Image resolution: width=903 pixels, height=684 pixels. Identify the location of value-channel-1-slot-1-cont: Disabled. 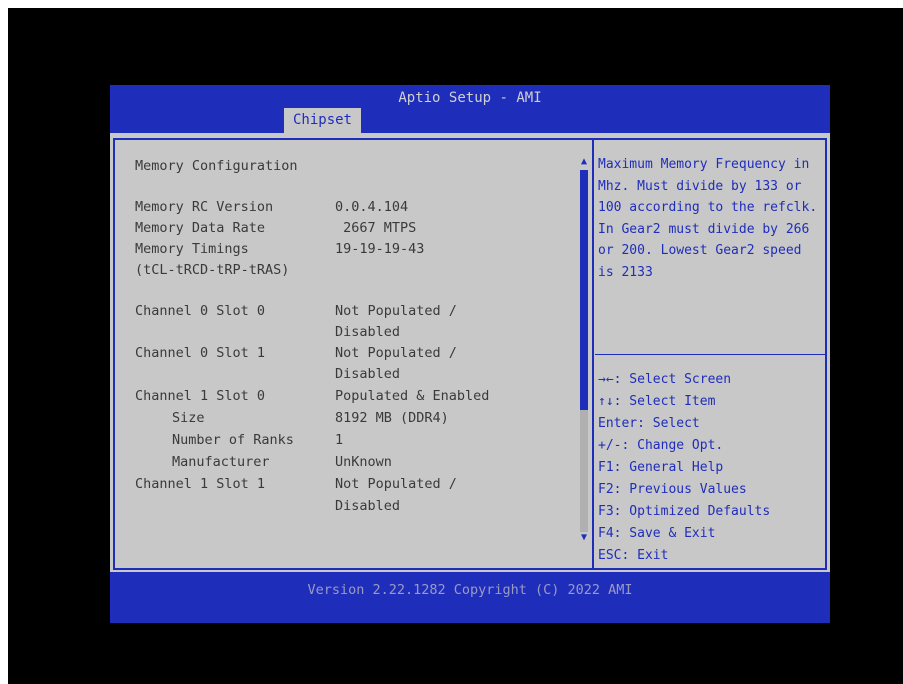
(368, 506).